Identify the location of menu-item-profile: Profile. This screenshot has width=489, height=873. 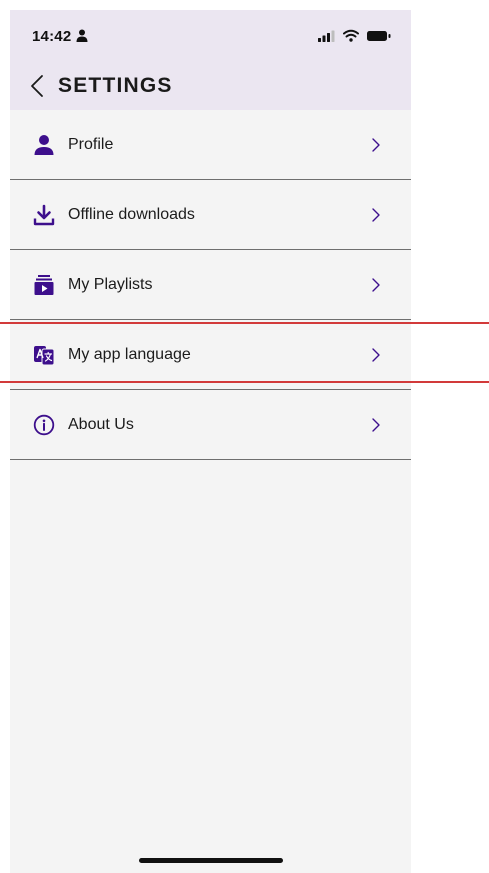
(210, 145).